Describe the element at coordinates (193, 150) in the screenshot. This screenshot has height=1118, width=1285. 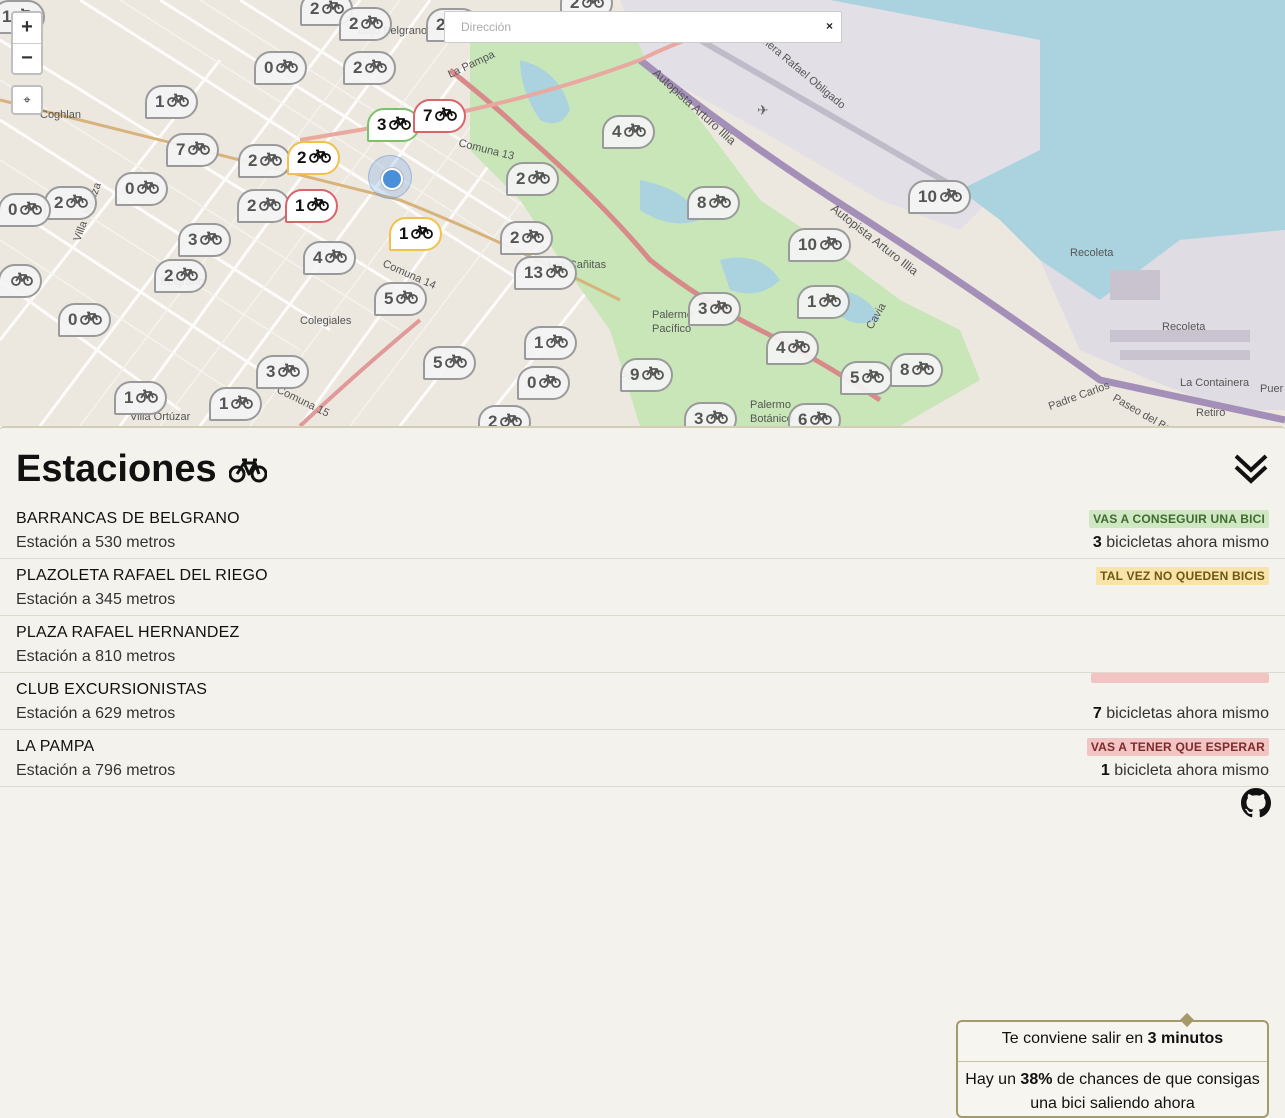
I see `station-marker: 7` at that location.